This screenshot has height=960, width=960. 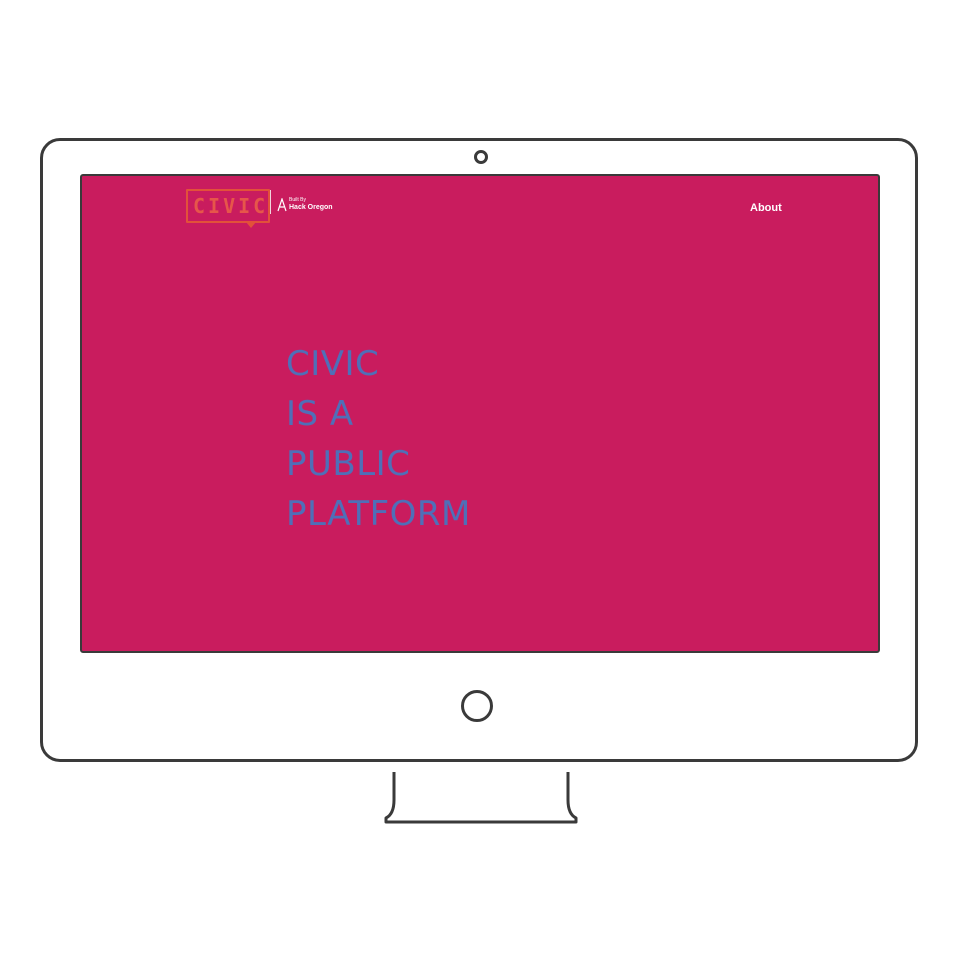 I want to click on hero-line-4: PLATFORM, so click(x=378, y=514).